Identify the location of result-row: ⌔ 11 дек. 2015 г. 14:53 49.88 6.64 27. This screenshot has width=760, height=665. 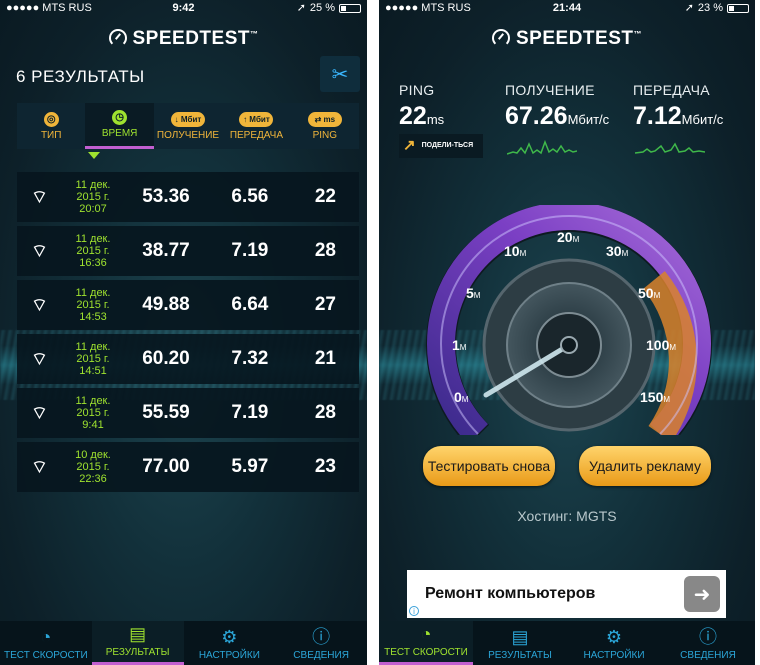
(188, 305).